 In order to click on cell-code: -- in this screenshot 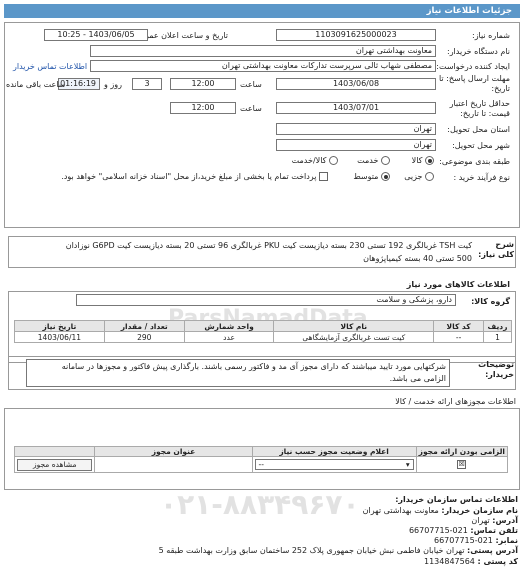, I will do `click(459, 337)`.